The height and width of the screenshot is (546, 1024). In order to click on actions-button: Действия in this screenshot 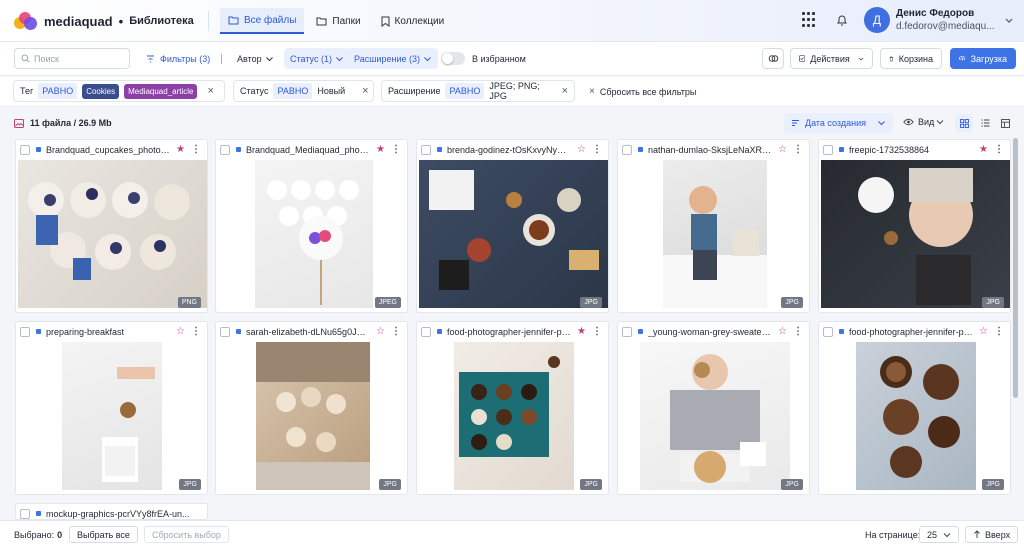, I will do `click(831, 58)`.